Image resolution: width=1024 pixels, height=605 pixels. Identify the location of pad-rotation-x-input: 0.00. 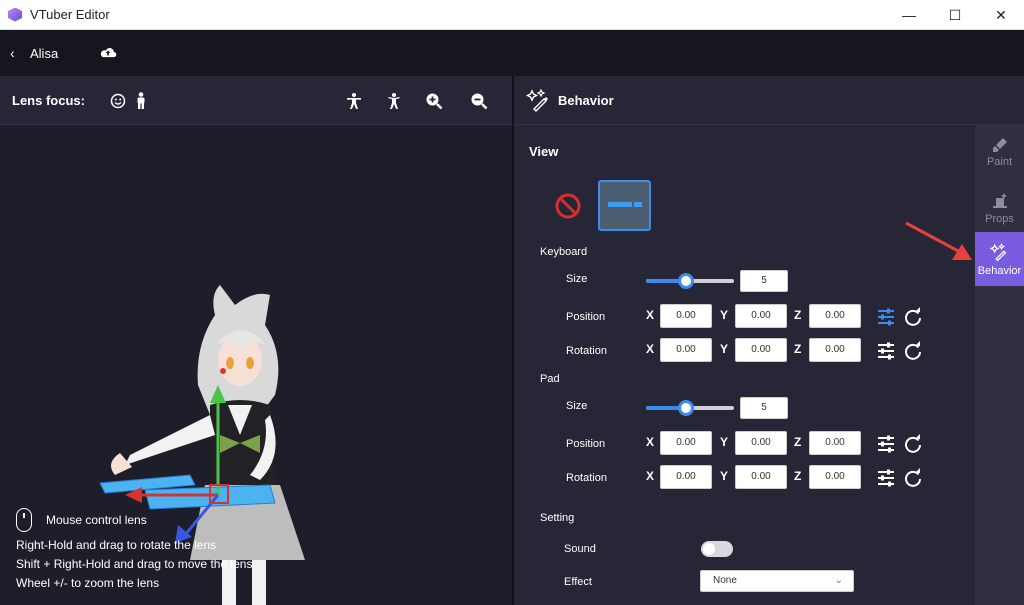
(686, 477).